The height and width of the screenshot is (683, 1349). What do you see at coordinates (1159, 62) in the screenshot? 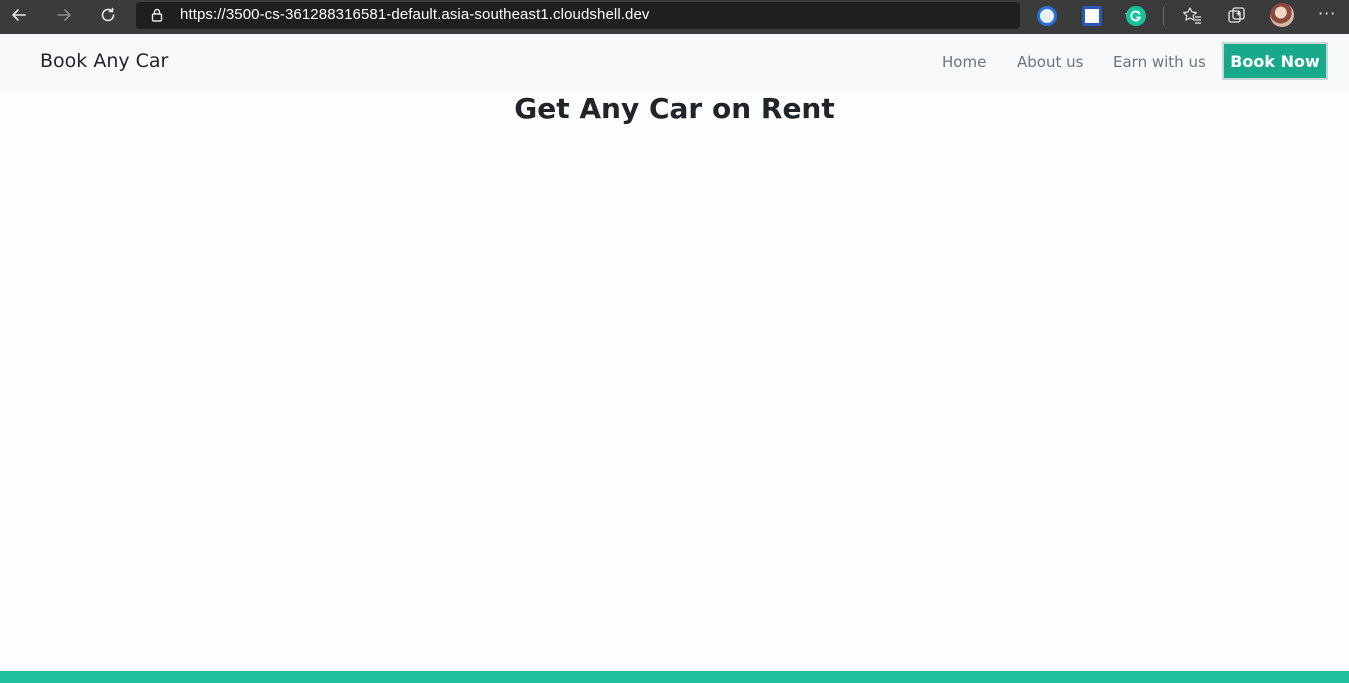
I see `nav-link-earn: Earn with us` at bounding box center [1159, 62].